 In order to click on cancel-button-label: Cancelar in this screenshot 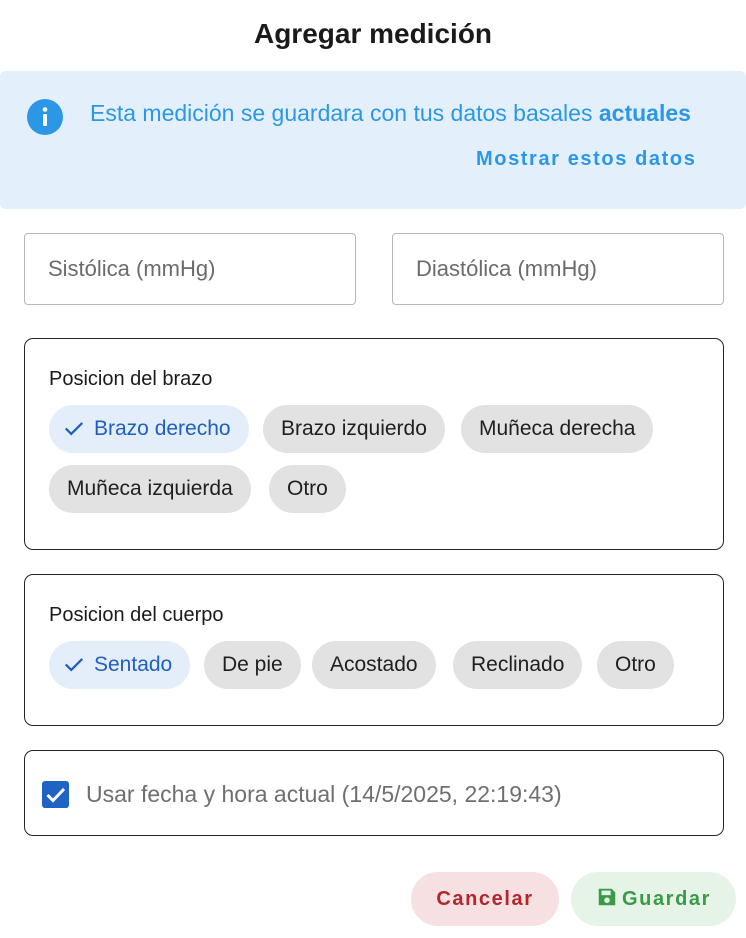, I will do `click(485, 899)`.